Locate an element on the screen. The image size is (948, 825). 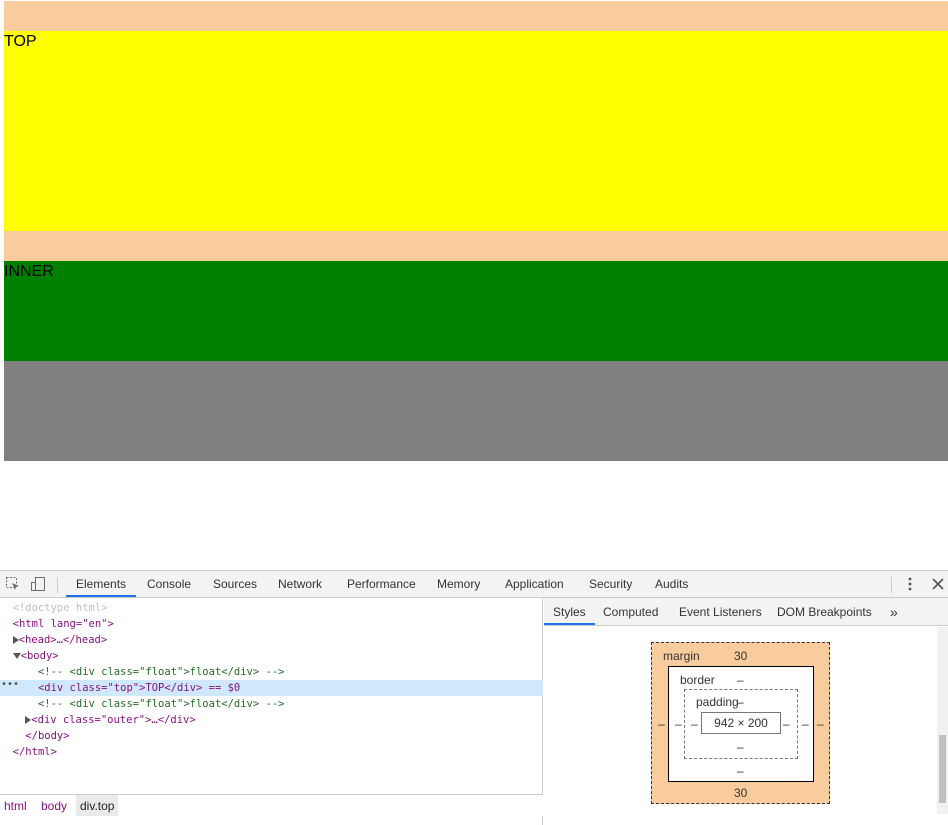
dom-line-doctype: <!doctype html> is located at coordinates (271, 608).